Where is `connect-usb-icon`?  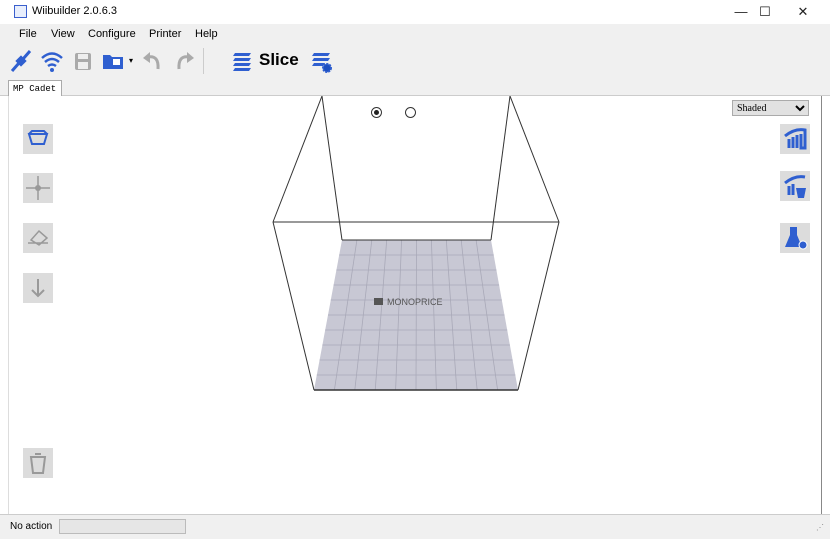 connect-usb-icon is located at coordinates (21, 61).